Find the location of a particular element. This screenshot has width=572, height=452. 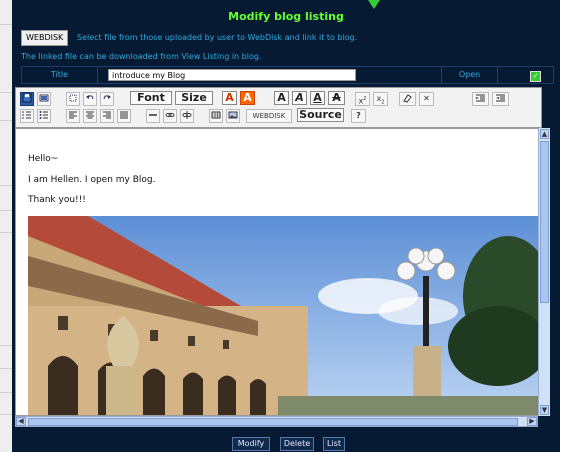

title-row: Title introduce my Blog Open ✓ is located at coordinates (287, 75).